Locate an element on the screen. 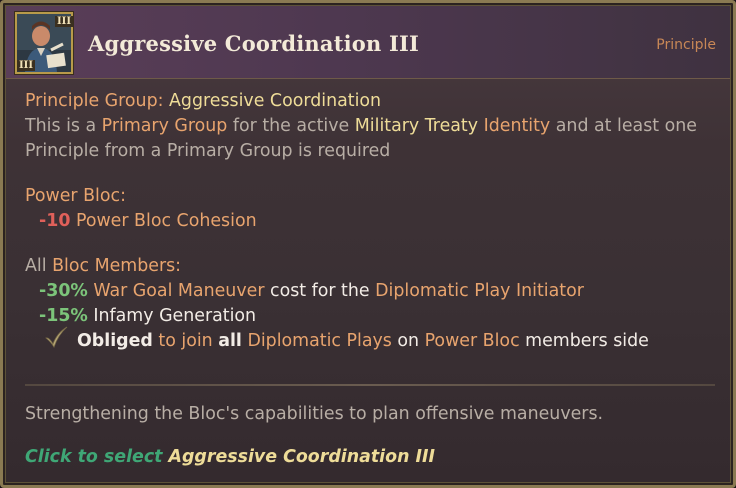 This screenshot has height=488, width=736. diplomatic-plays-link: Diplomatic Plays is located at coordinates (319, 341).